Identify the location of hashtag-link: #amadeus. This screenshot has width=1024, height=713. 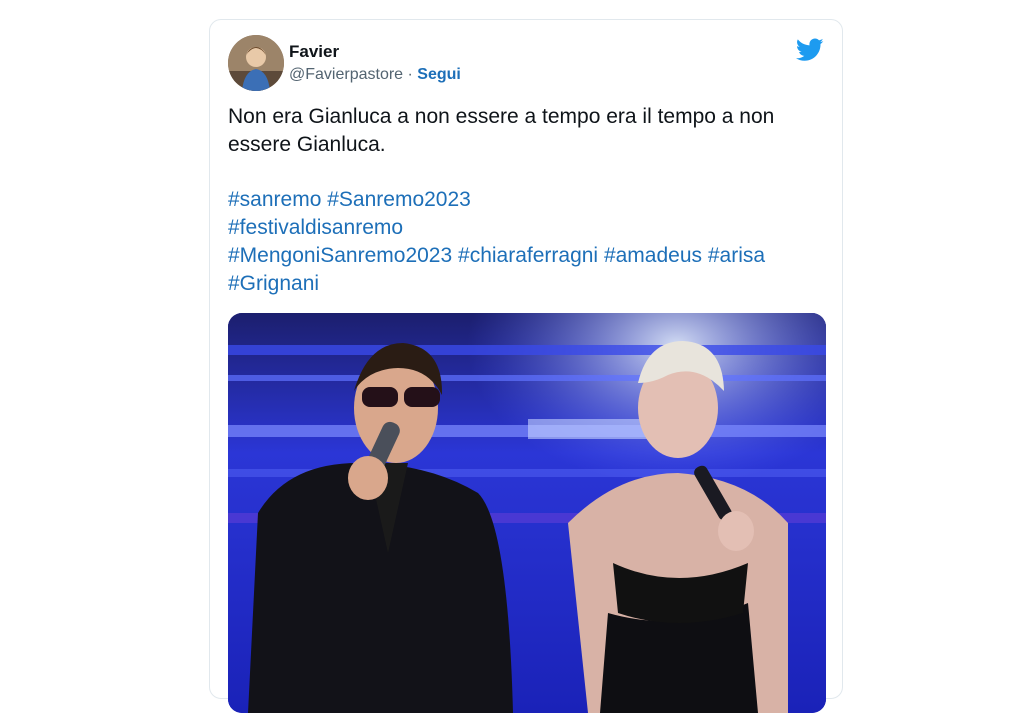
(653, 255).